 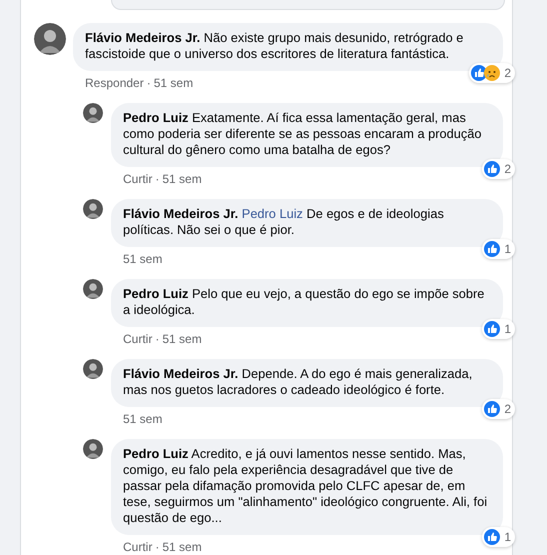 What do you see at coordinates (302, 133) in the screenshot?
I see `comment-text: Pedro Luiz Exatamente. Aí fica essa lamentação geral, mas como poderia ser diferente se as pessoas encaram a produção cultural do gênero como uma batalha de egos?` at bounding box center [302, 133].